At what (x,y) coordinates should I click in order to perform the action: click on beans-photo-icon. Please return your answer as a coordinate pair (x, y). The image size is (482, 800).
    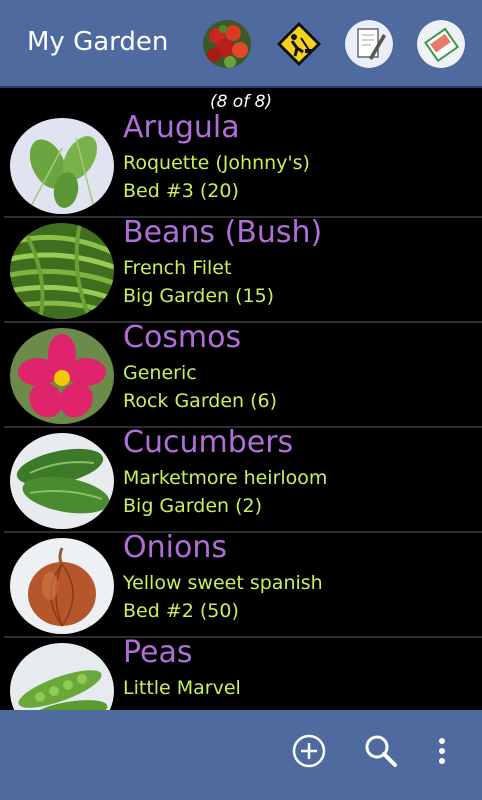
    Looking at the image, I should click on (62, 271).